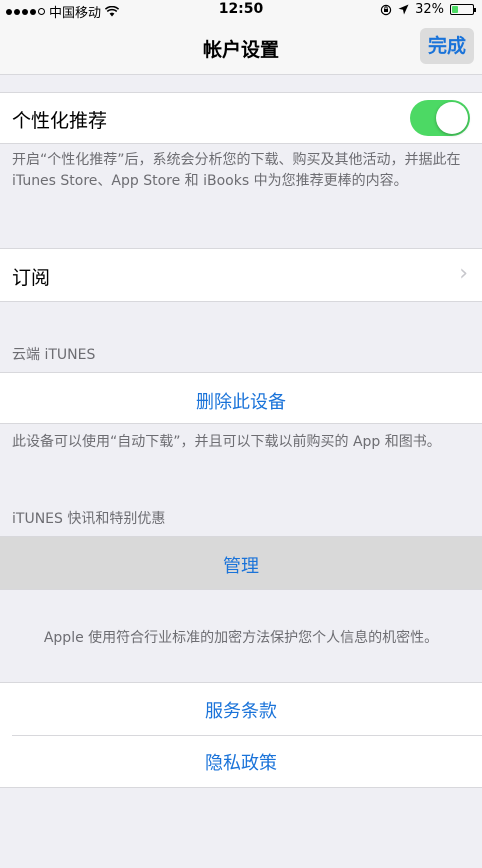  I want to click on rotation-lock-icon, so click(386, 9).